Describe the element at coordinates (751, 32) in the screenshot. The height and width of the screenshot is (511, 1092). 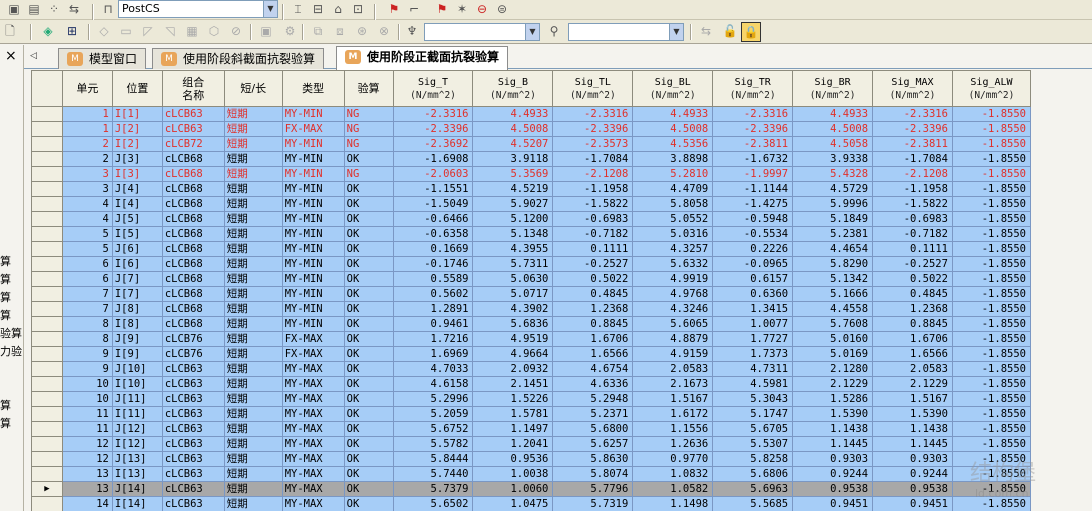
I see `lock-icon: 🔒` at that location.